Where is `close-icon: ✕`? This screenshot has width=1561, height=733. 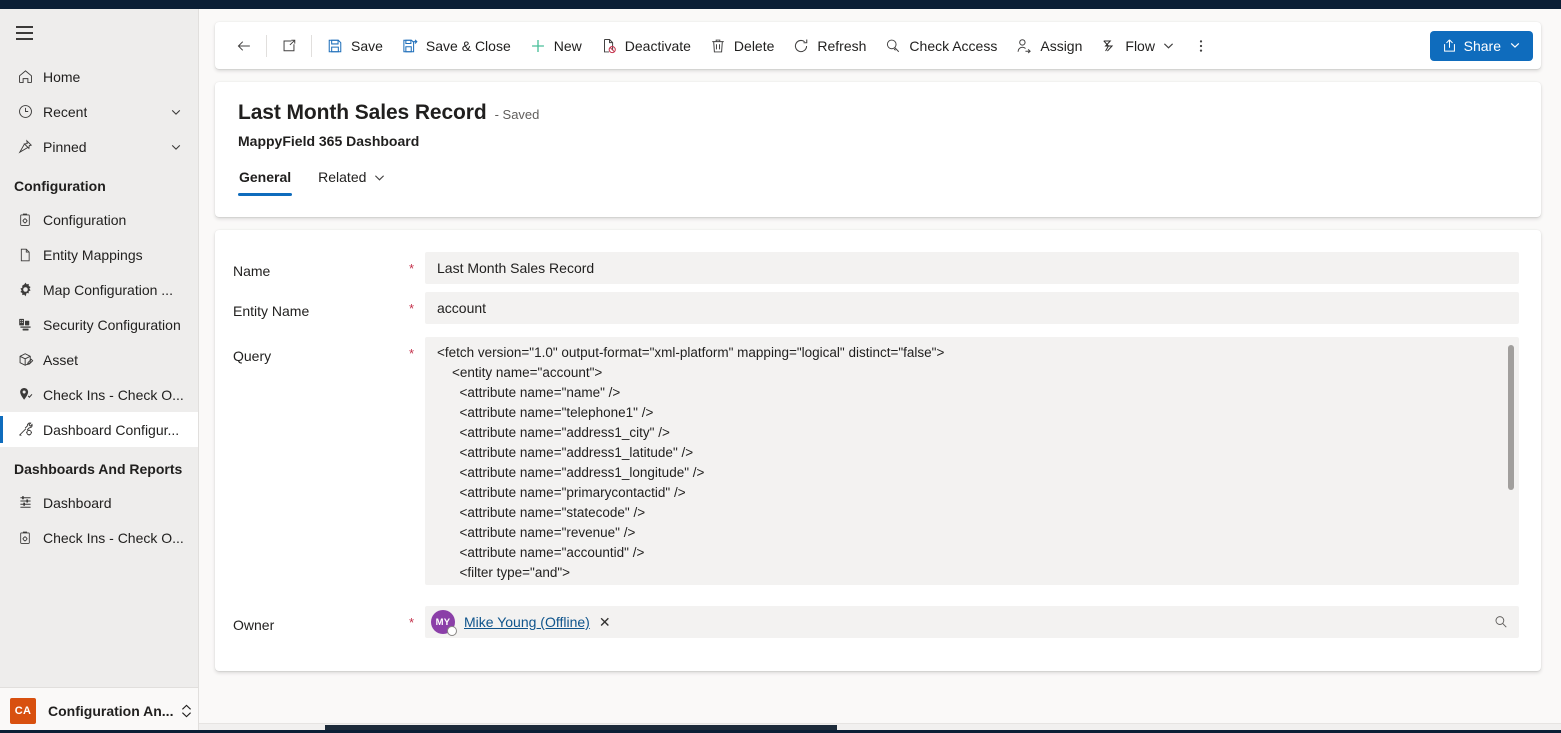
close-icon: ✕ is located at coordinates (605, 622).